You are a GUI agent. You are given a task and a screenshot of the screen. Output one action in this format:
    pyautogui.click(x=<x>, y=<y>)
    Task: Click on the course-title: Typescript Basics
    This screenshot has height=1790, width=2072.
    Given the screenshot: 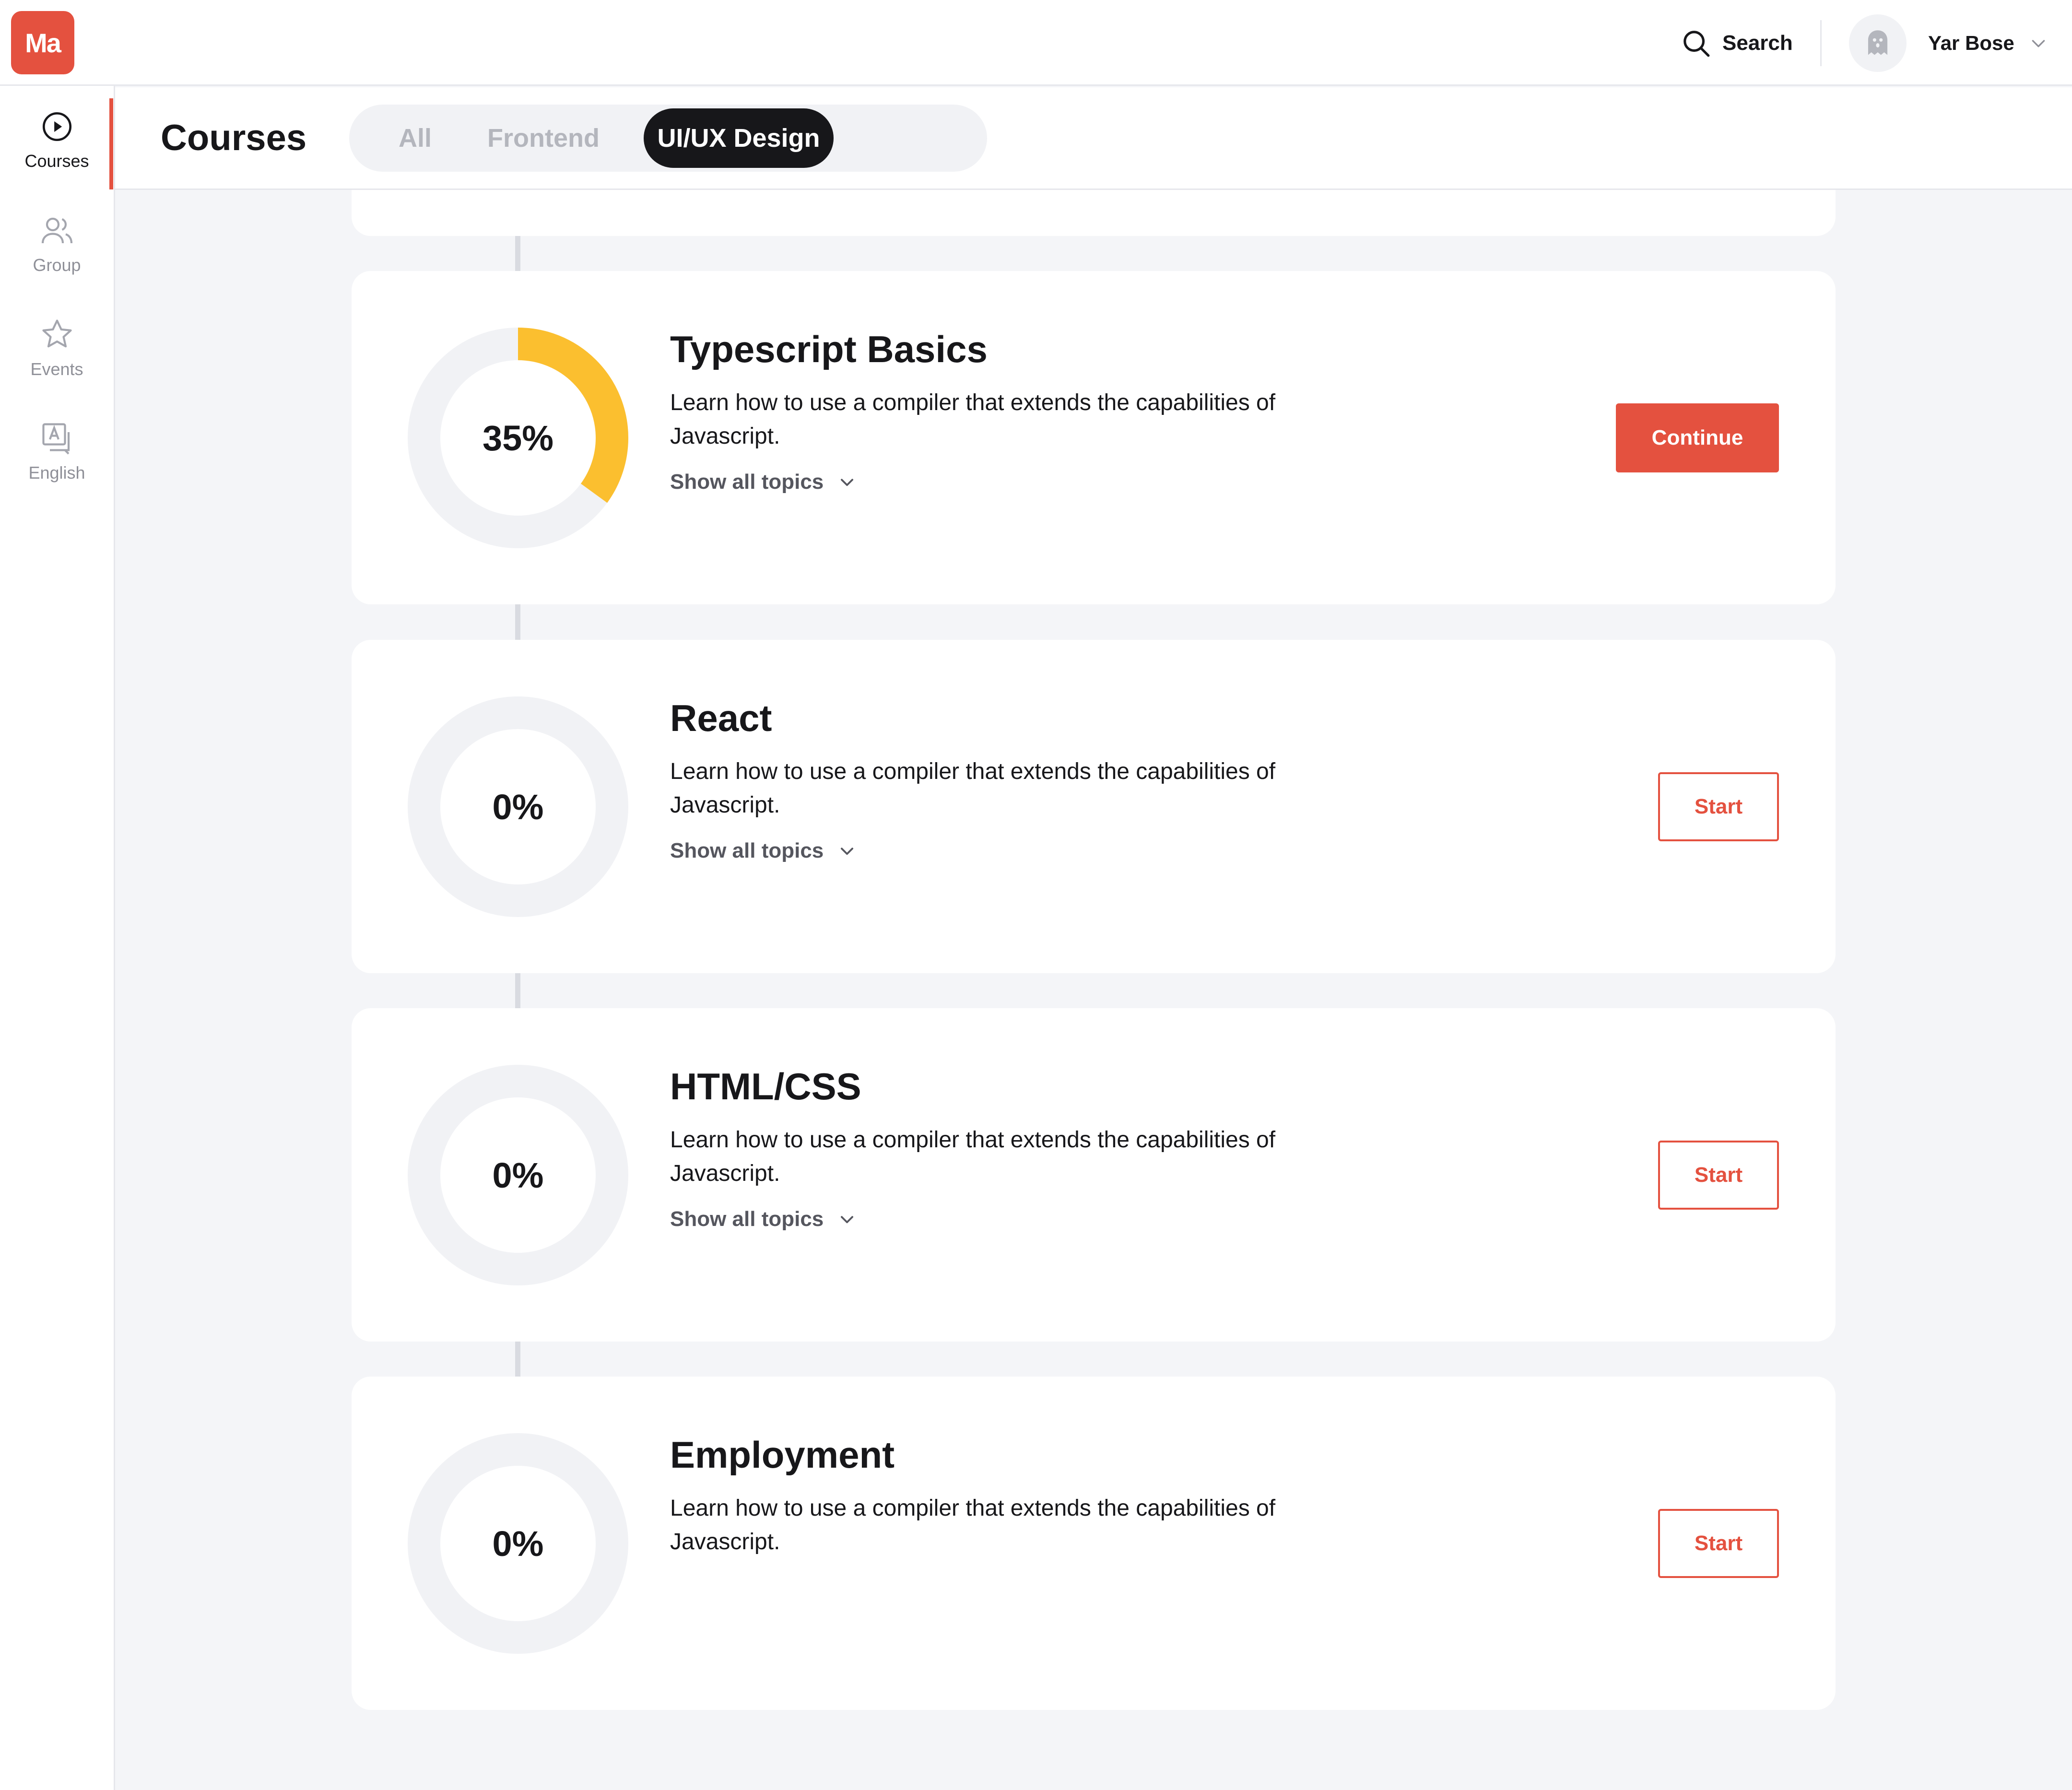 What is the action you would take?
    pyautogui.click(x=829, y=349)
    